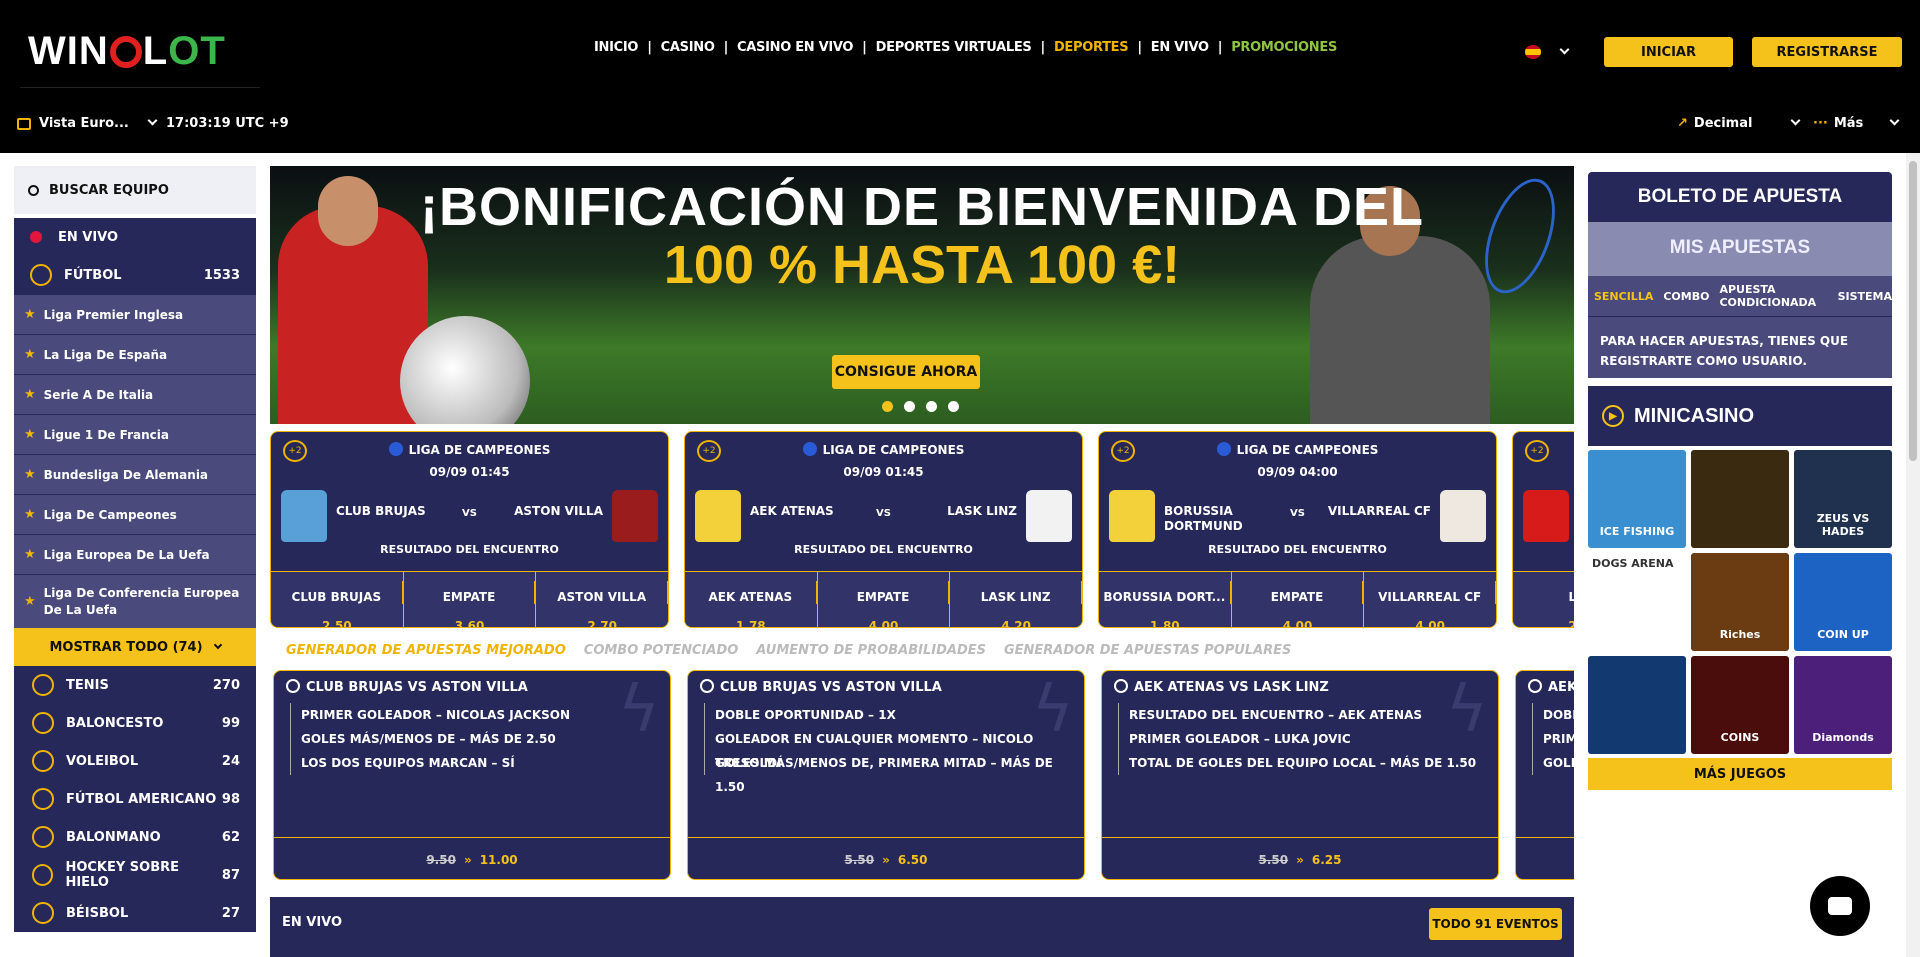 This screenshot has width=1920, height=957. What do you see at coordinates (135, 647) in the screenshot?
I see `show-all-button: MOSTRAR TODO (74)` at bounding box center [135, 647].